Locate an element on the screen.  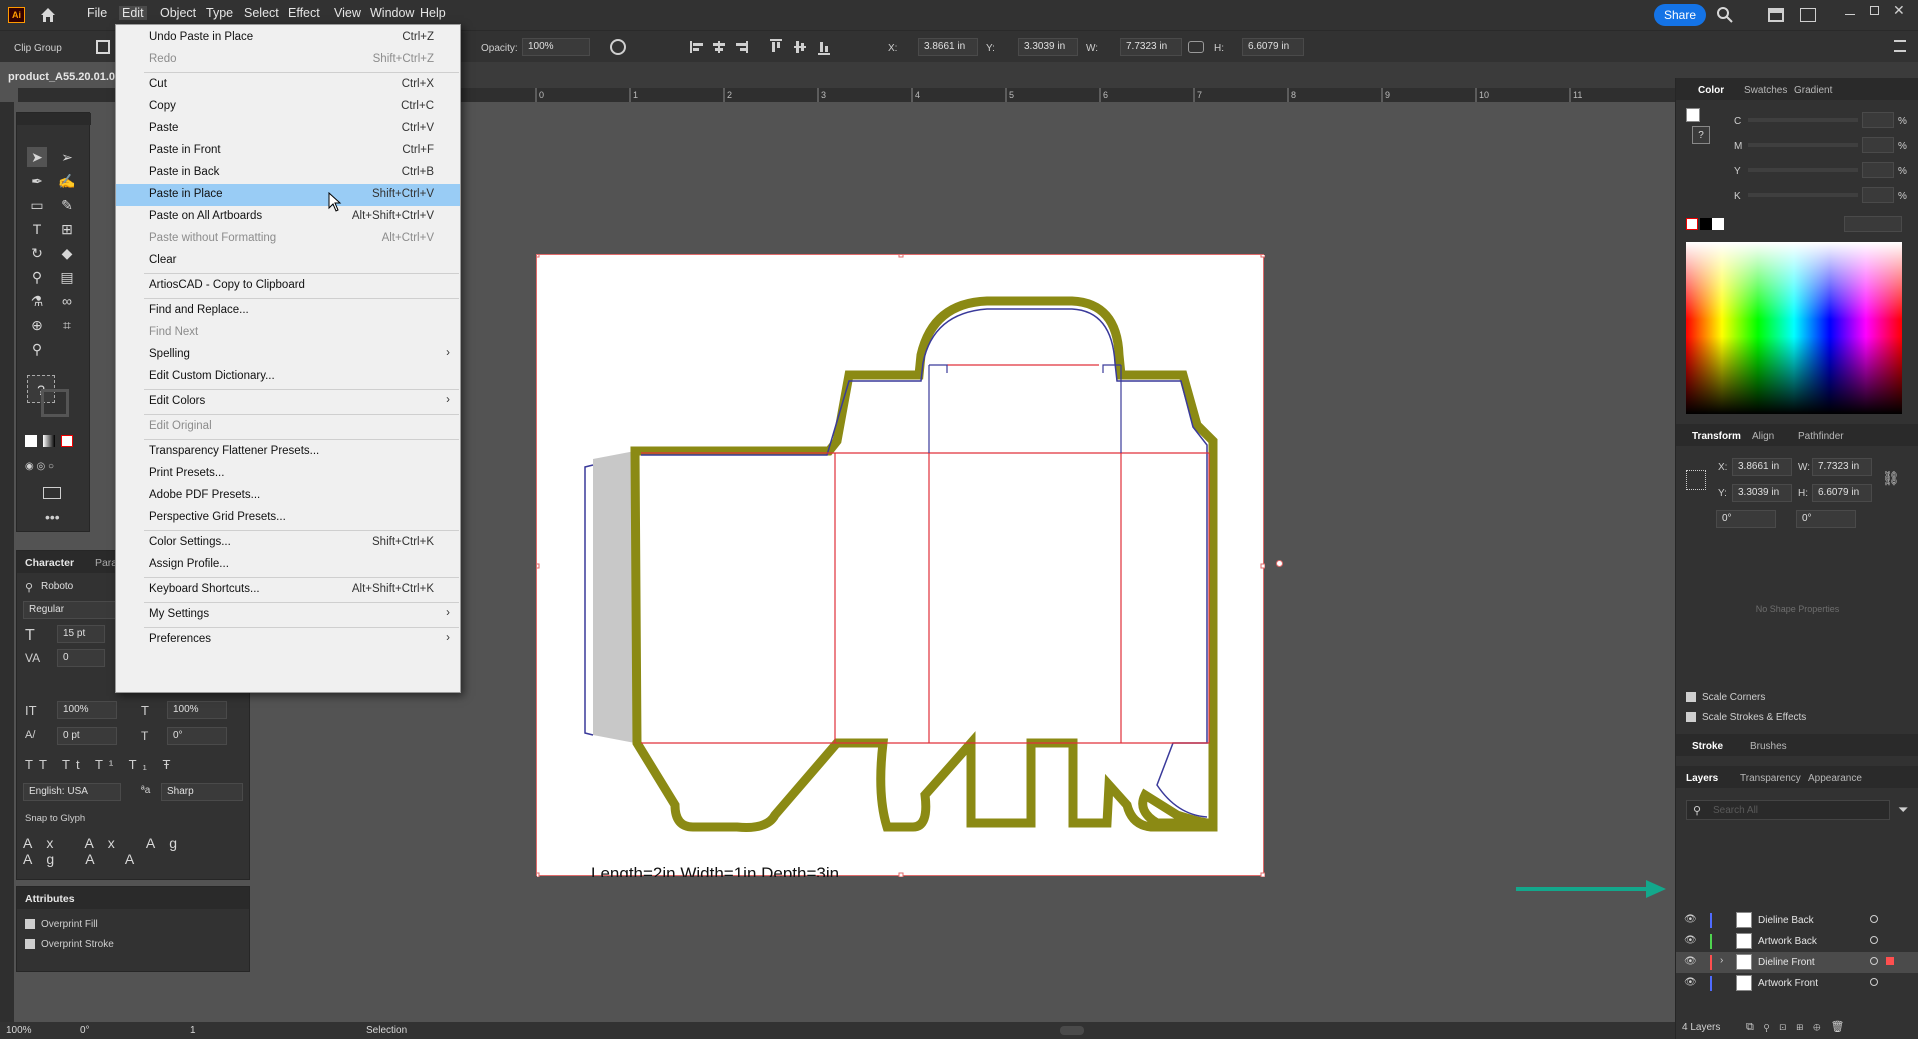
eraser-tool-icon: ◆ is located at coordinates (67, 253).